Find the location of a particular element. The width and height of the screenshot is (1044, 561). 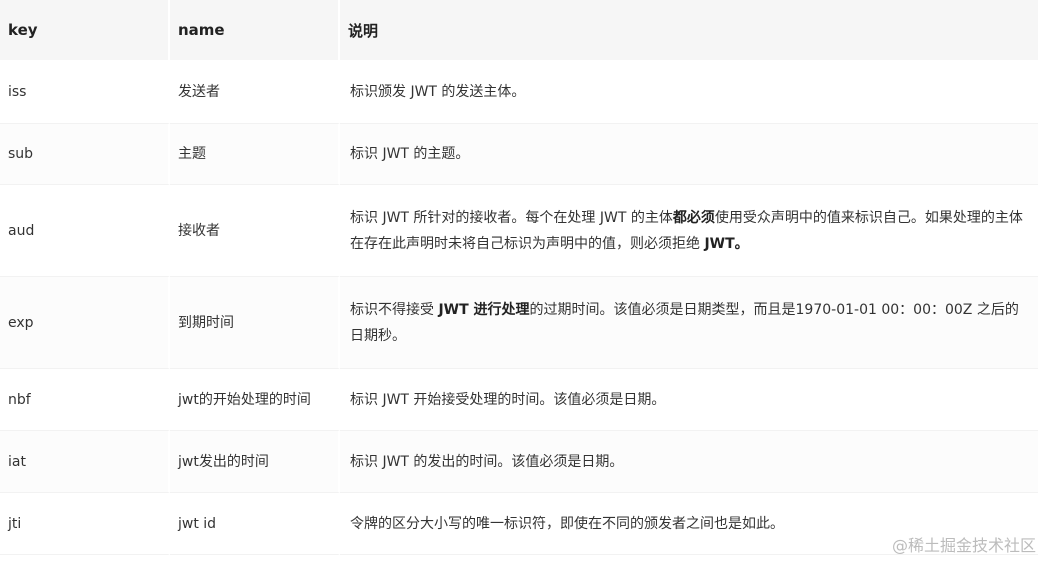

cell-name: 主题 is located at coordinates (255, 154).